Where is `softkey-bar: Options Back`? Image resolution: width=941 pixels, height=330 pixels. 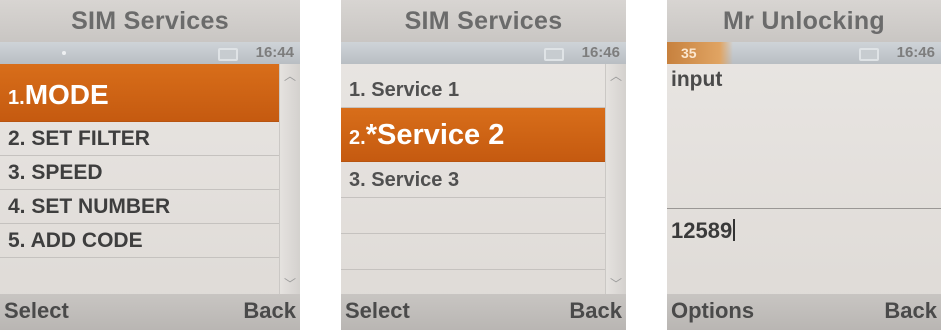
softkey-bar: Options Back is located at coordinates (804, 312).